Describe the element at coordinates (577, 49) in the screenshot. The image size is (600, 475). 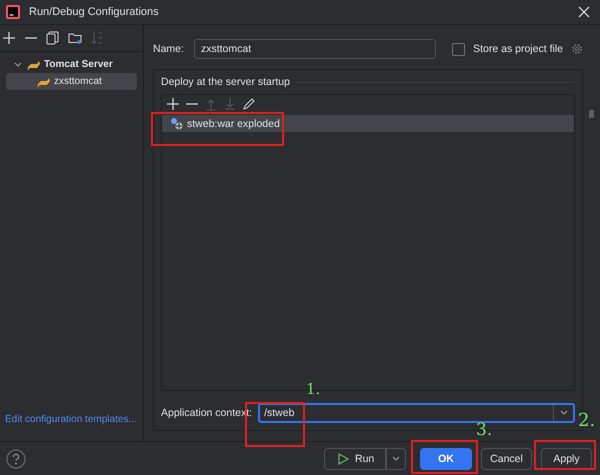
I see `gear-icon` at that location.